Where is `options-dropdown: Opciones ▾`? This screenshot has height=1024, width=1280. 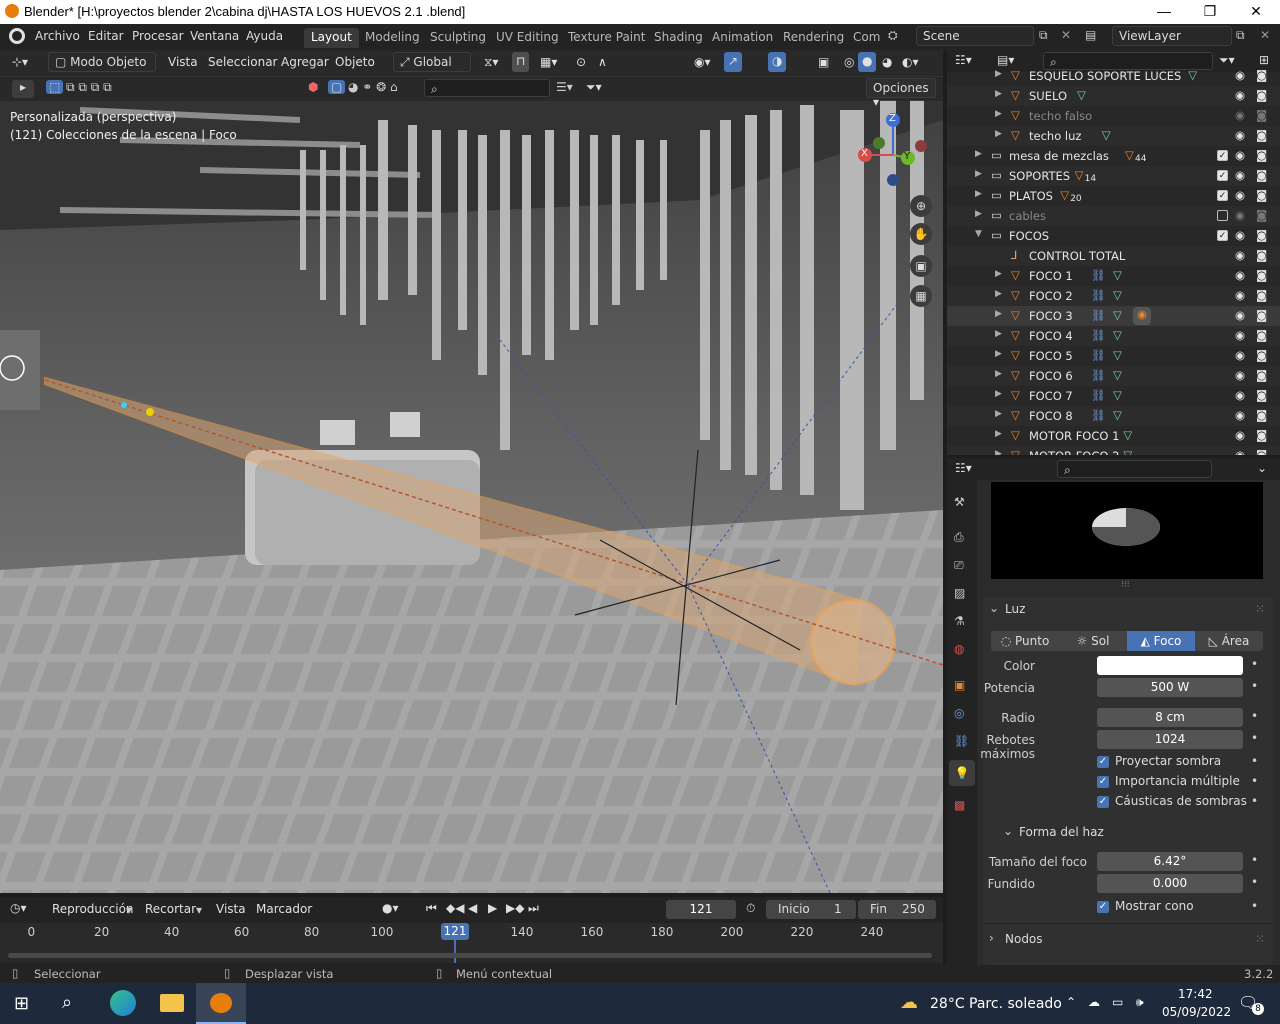 options-dropdown: Opciones ▾ is located at coordinates (901, 93).